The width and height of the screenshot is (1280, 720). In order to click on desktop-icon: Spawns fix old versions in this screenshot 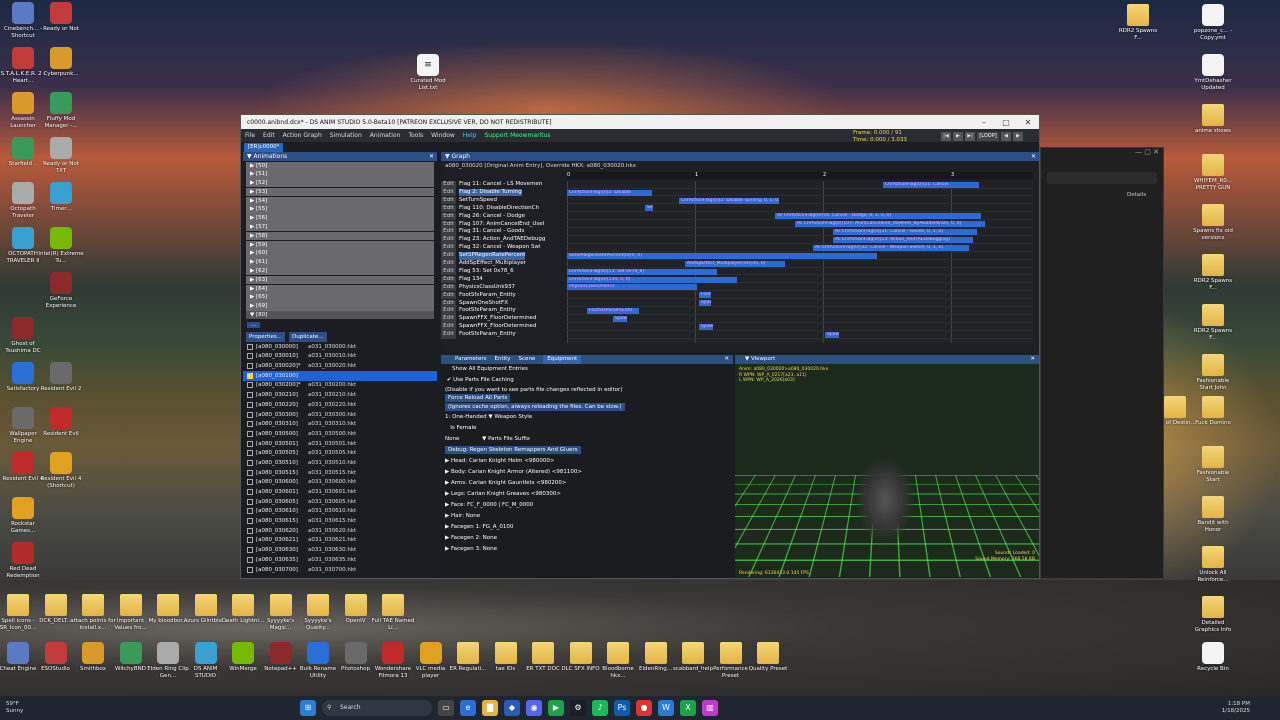, I will do `click(1213, 222)`.